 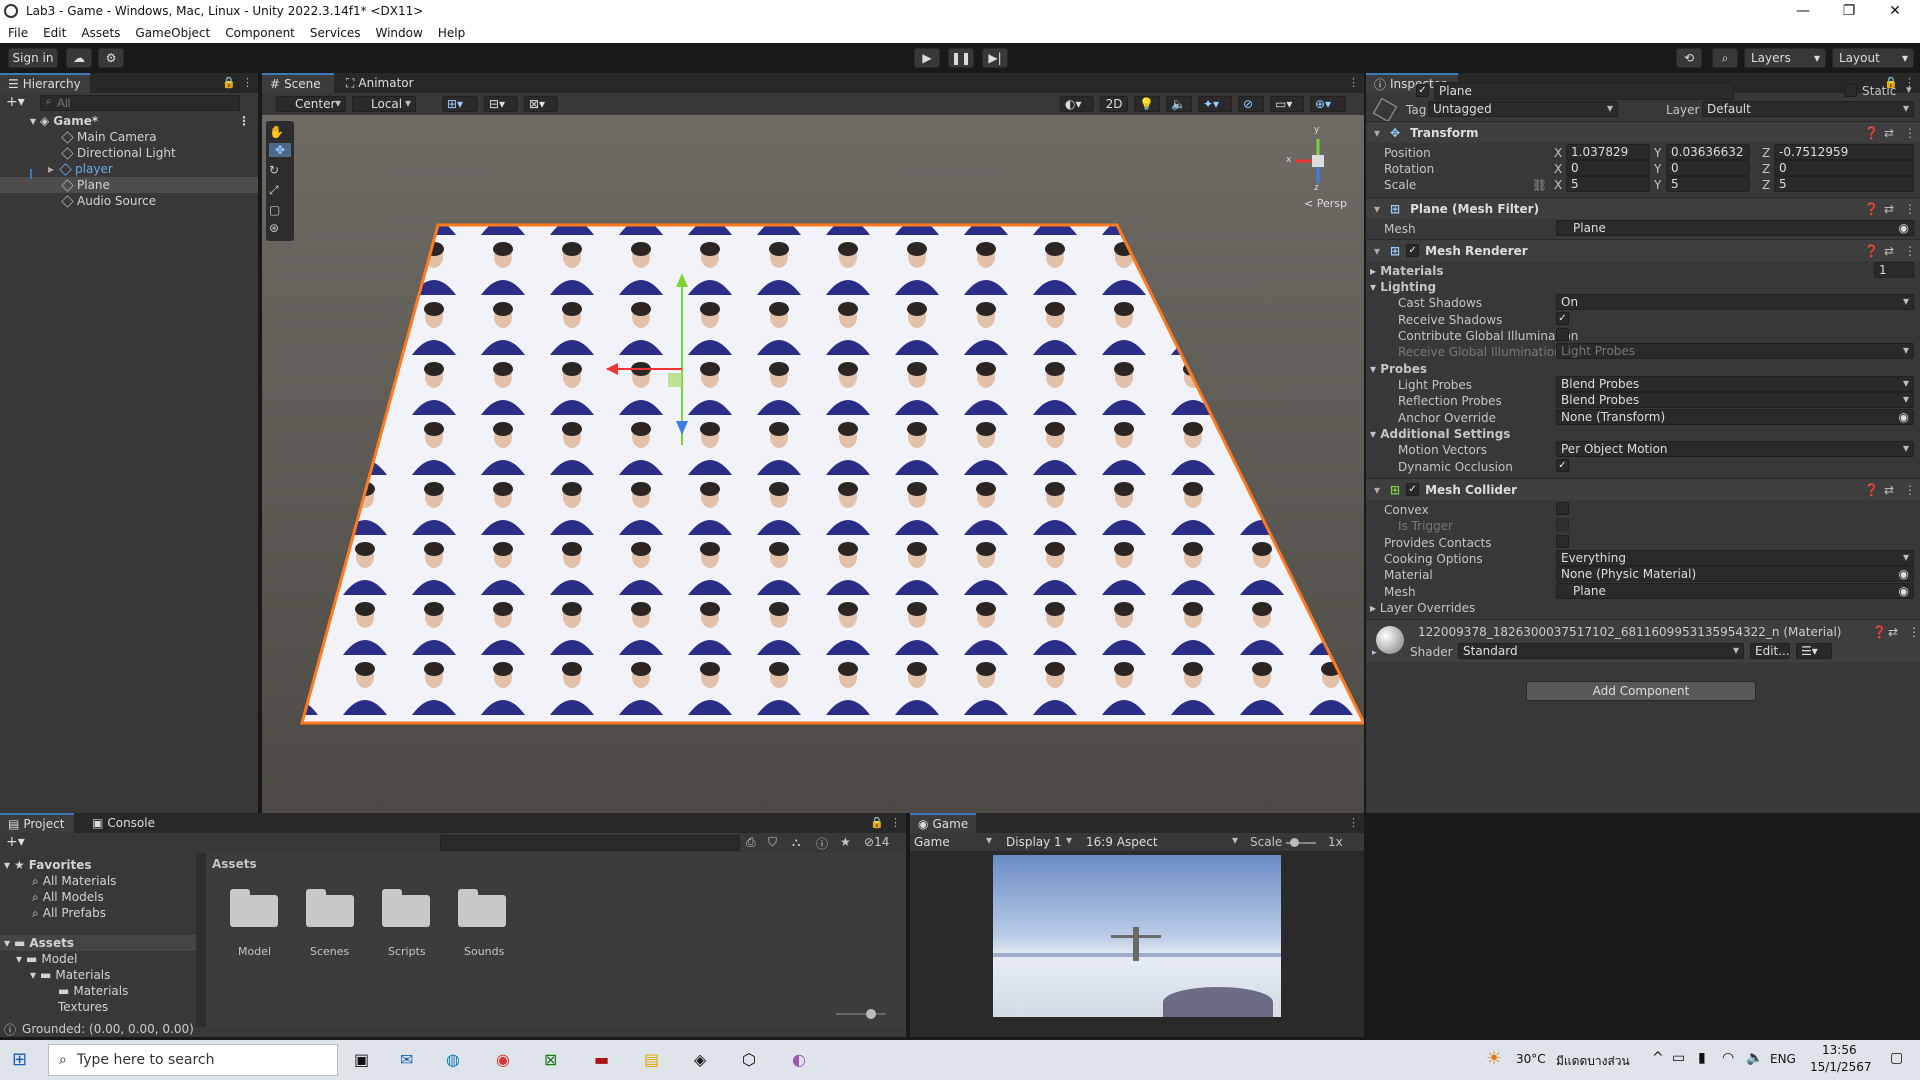 What do you see at coordinates (361, 1059) in the screenshot?
I see `task-view-icon: ▣` at bounding box center [361, 1059].